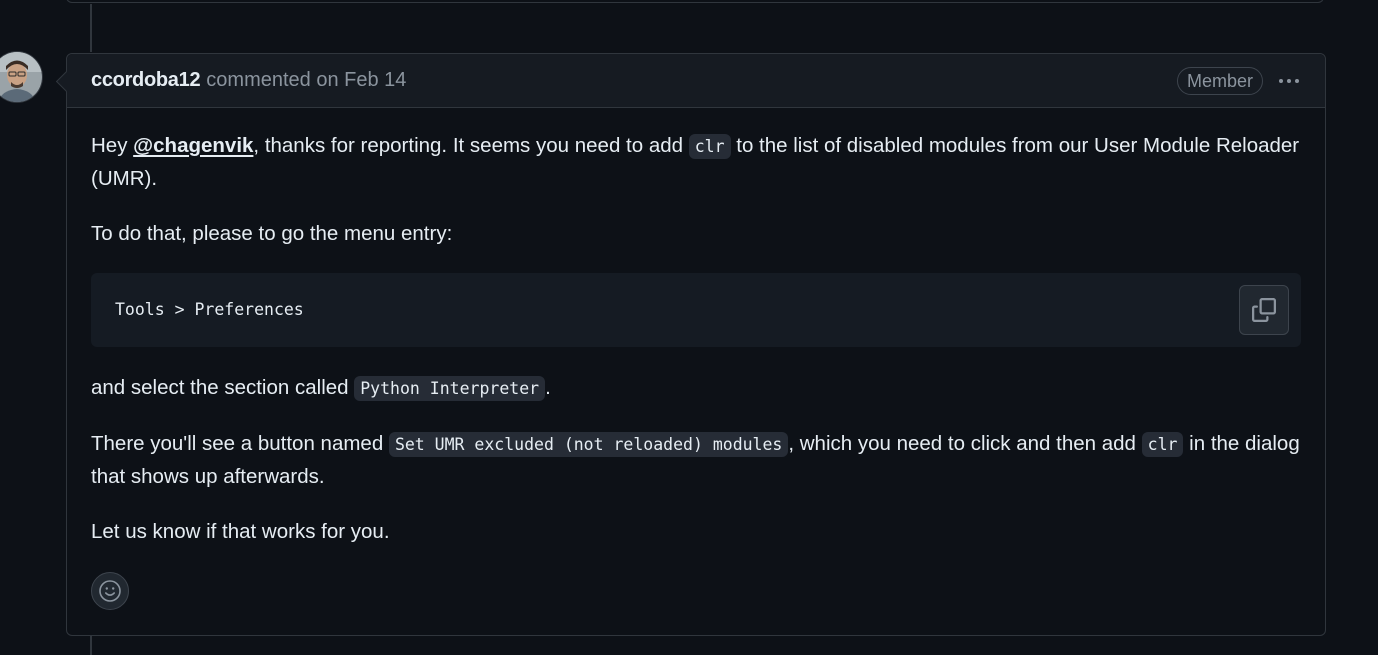  What do you see at coordinates (450, 388) in the screenshot?
I see `inline-code: Python Interpreter` at bounding box center [450, 388].